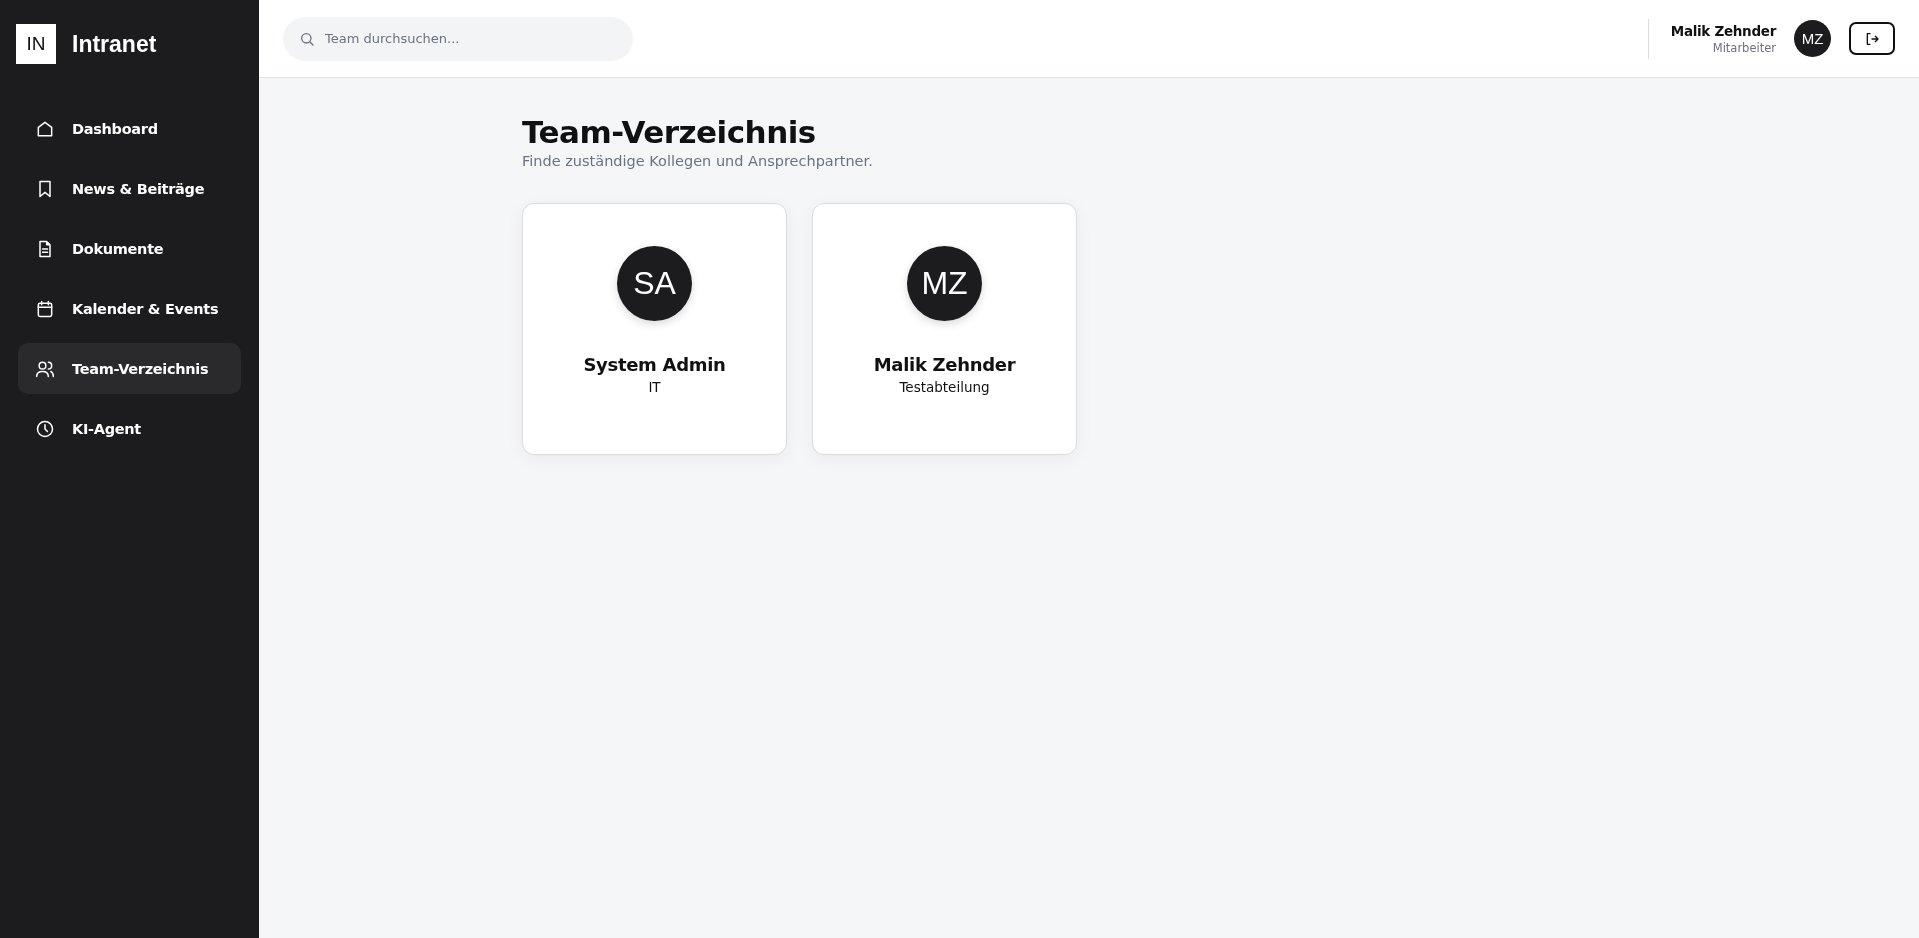 The width and height of the screenshot is (1919, 938). What do you see at coordinates (944, 387) in the screenshot?
I see `member-department: Testabteilung` at bounding box center [944, 387].